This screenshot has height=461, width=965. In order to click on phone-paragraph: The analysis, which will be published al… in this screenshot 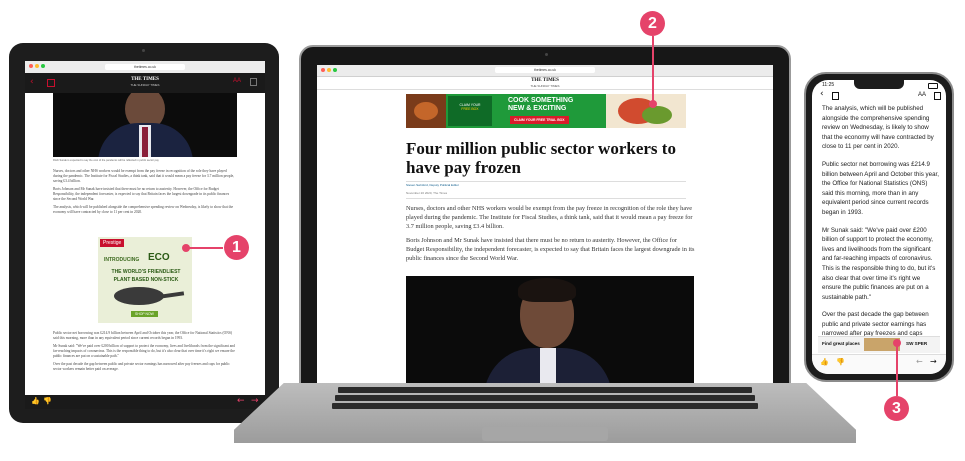, I will do `click(878, 128)`.